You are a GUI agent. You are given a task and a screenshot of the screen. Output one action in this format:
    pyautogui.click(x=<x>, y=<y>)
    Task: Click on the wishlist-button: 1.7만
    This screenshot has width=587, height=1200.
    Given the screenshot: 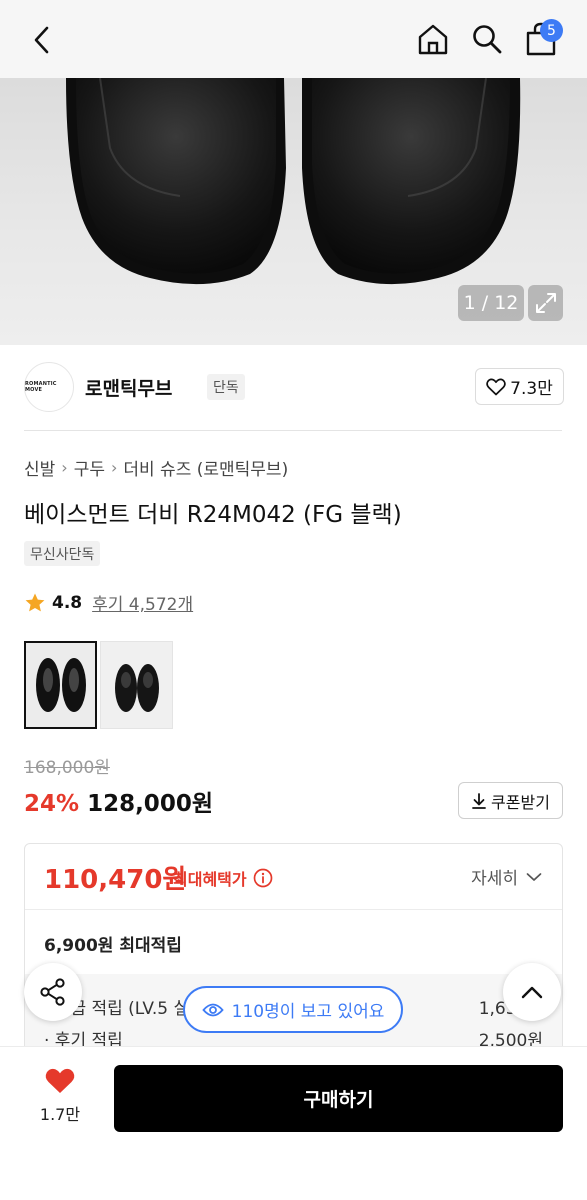 What is the action you would take?
    pyautogui.click(x=60, y=1097)
    